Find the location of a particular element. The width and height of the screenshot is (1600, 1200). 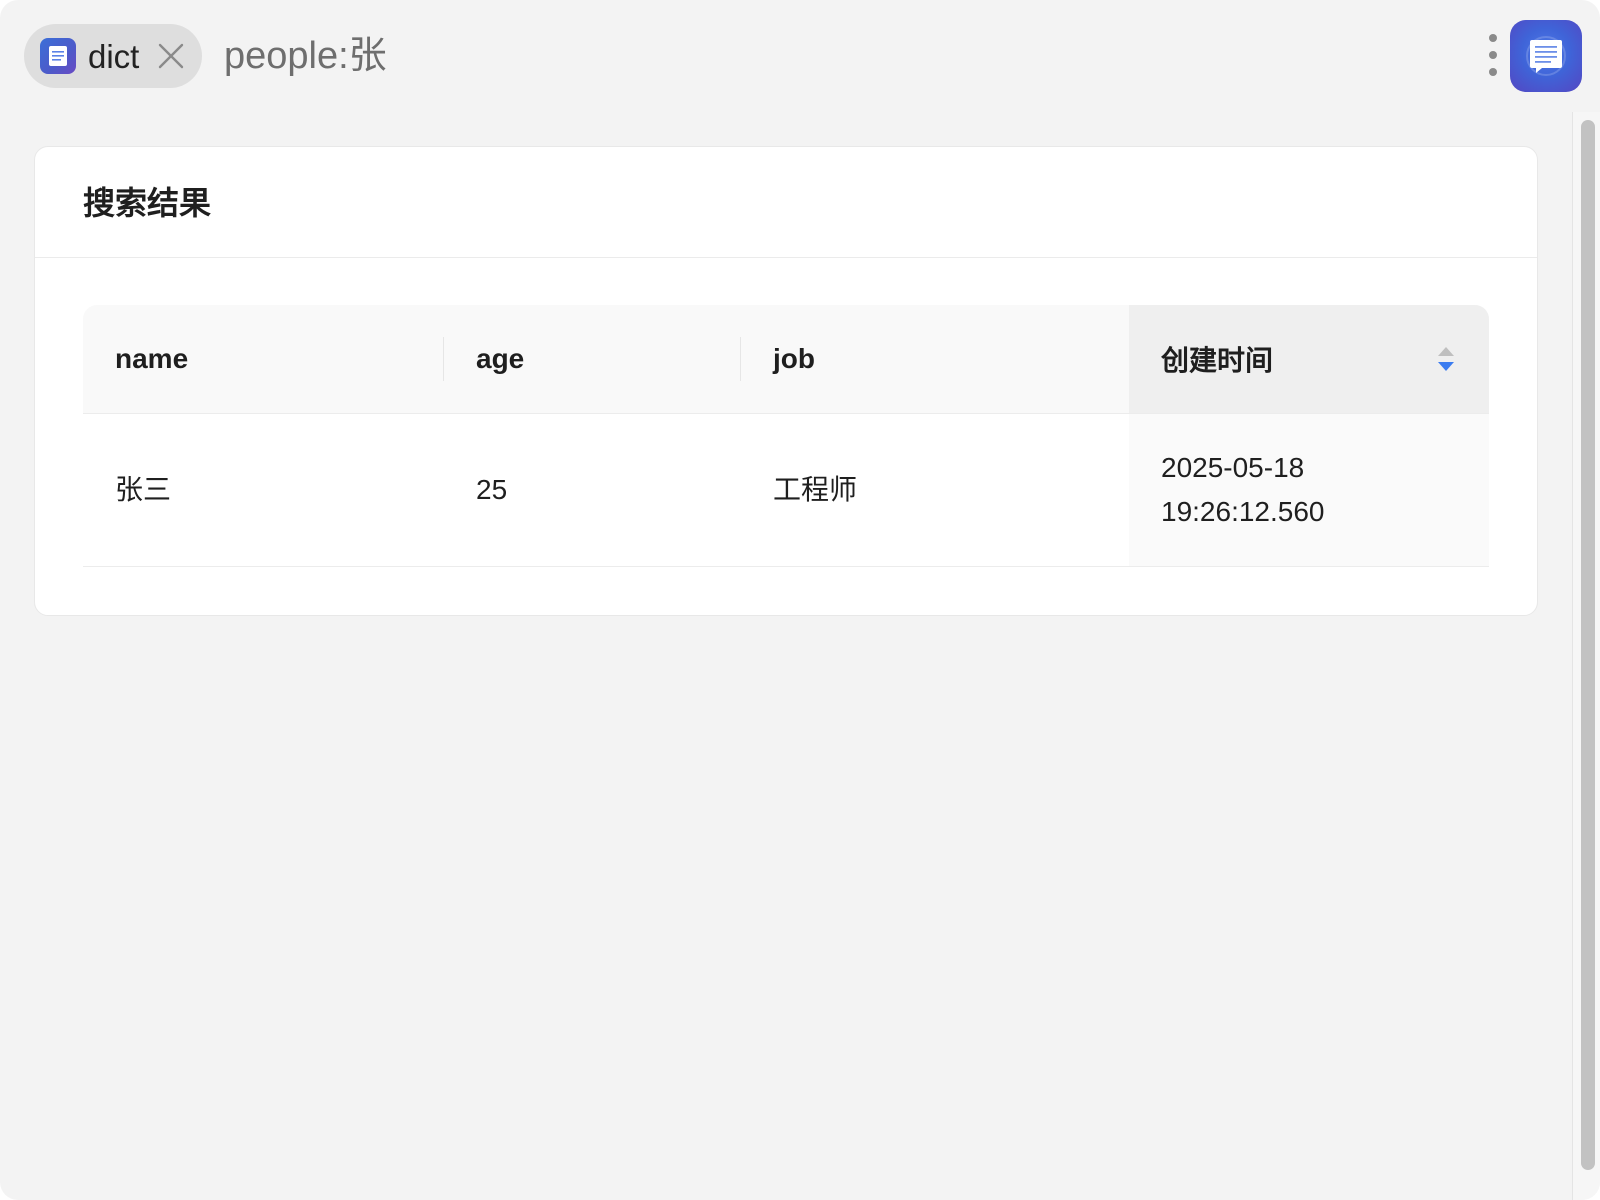

column-header-name: name is located at coordinates (263, 359).